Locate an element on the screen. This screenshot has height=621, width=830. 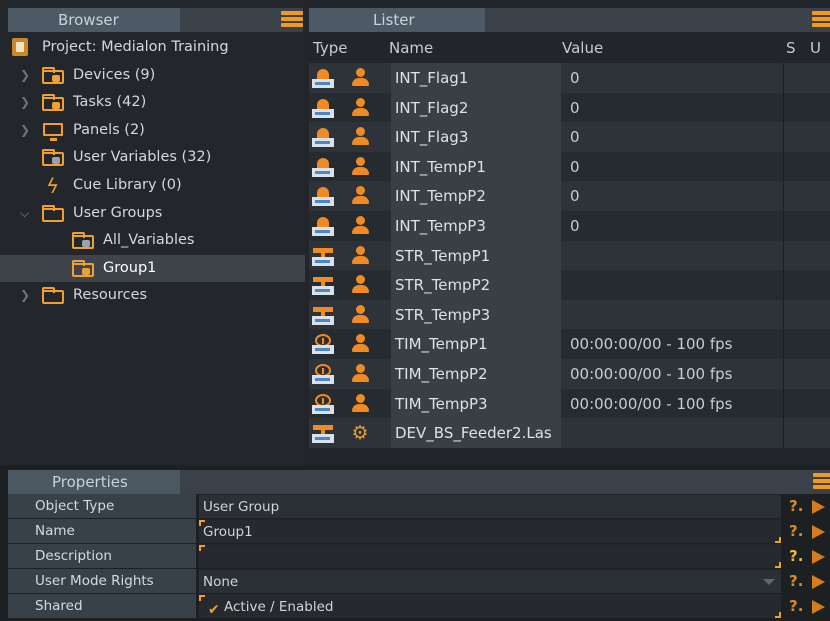
tree-item-user-groups: ⌵ User Groups is located at coordinates (152, 214).